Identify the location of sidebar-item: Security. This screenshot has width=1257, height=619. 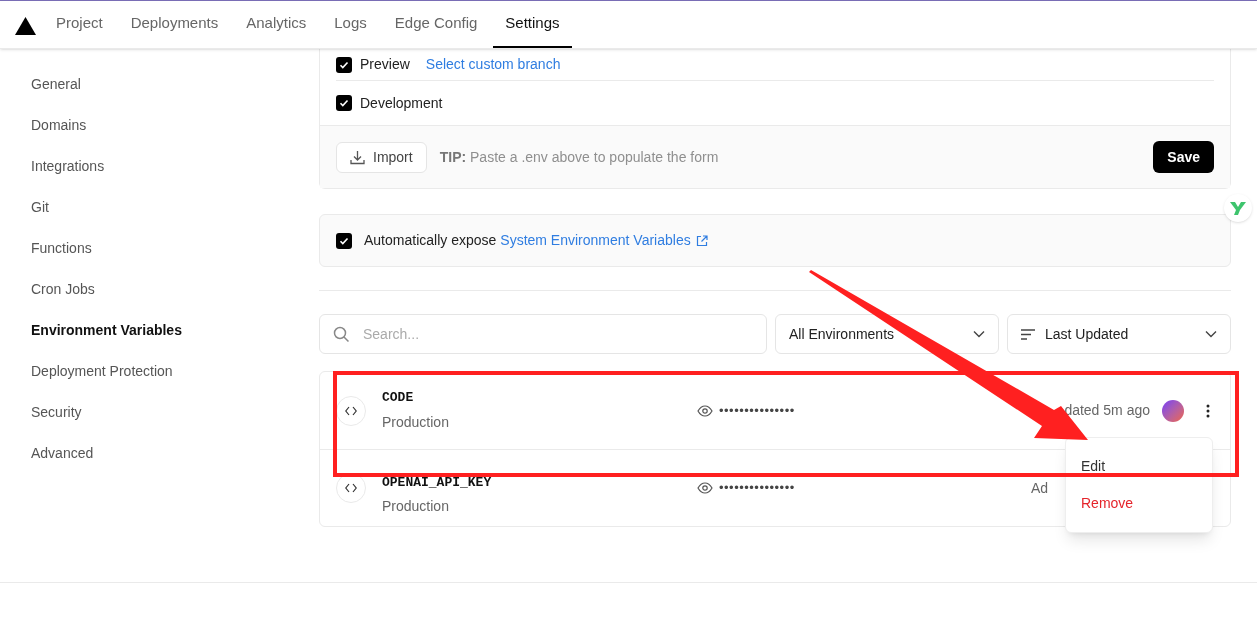
(175, 412).